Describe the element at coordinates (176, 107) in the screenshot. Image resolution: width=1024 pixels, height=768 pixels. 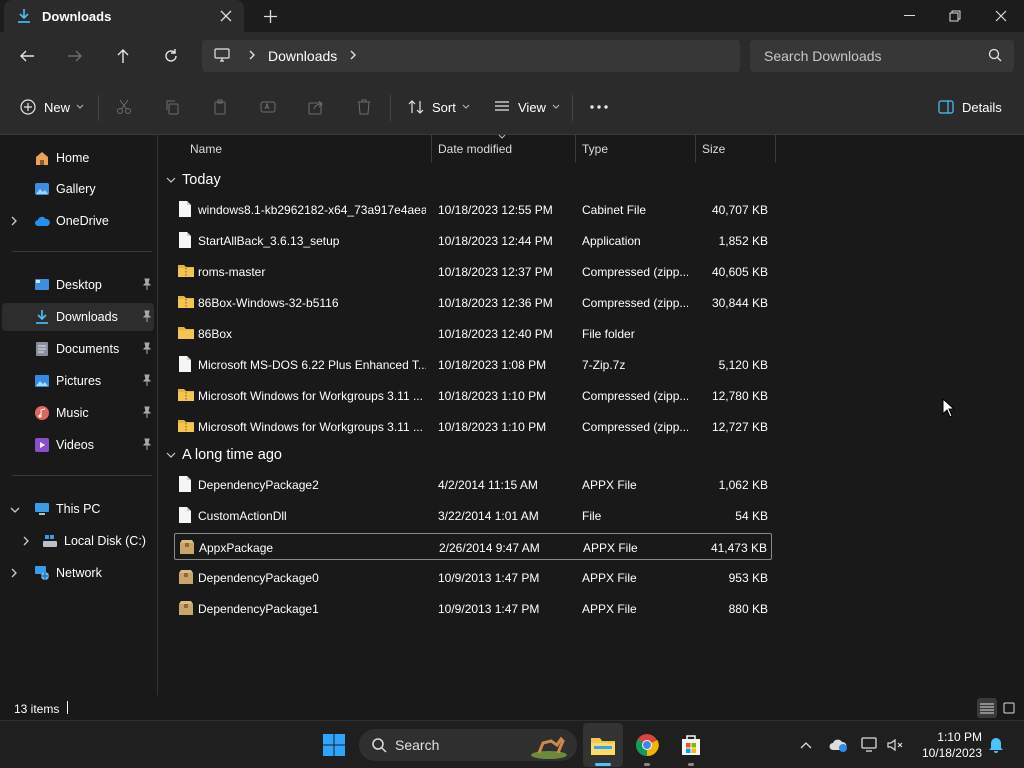
I see `copy-button` at that location.